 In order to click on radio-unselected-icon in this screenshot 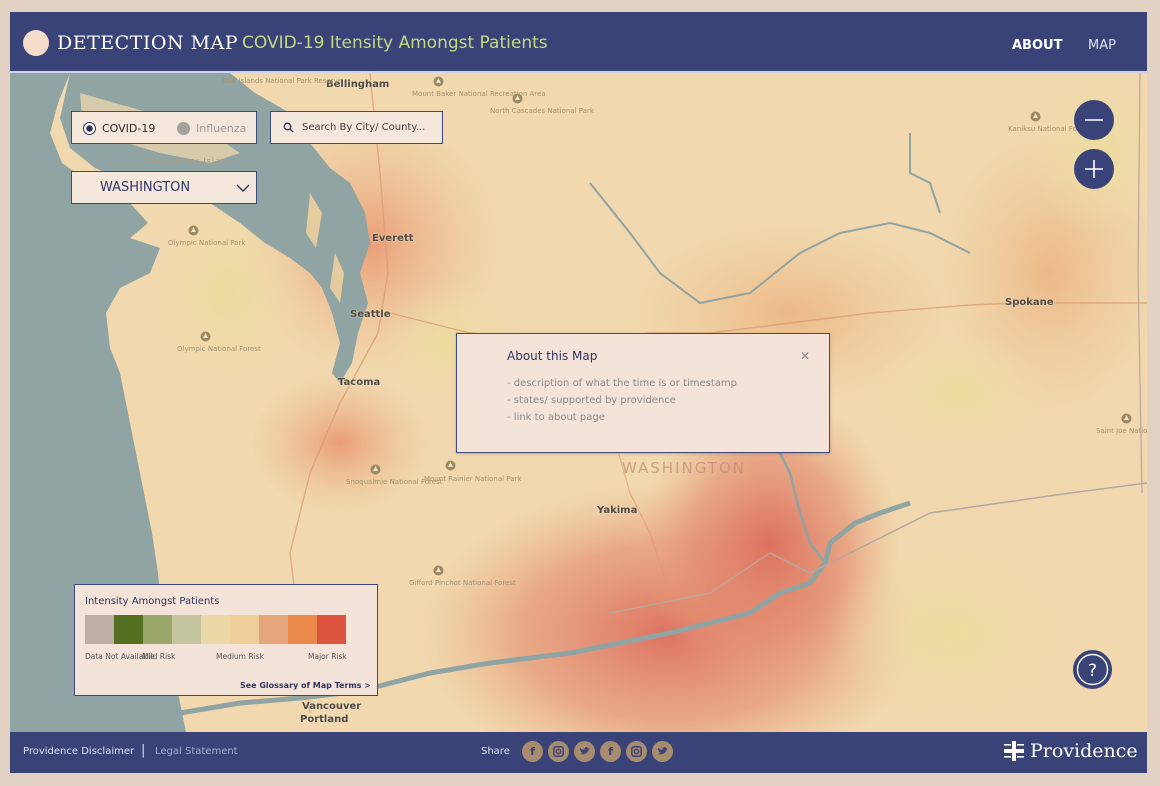, I will do `click(183, 128)`.